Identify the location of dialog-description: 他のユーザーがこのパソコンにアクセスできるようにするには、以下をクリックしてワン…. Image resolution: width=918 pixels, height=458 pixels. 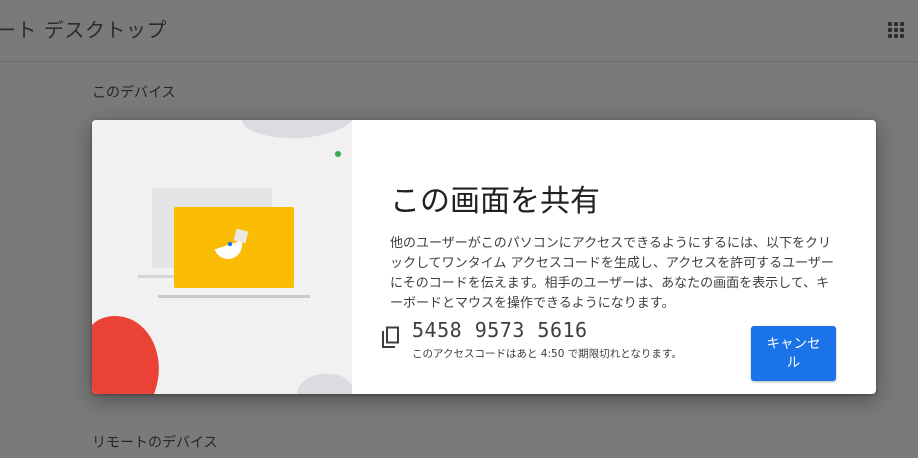
(612, 273).